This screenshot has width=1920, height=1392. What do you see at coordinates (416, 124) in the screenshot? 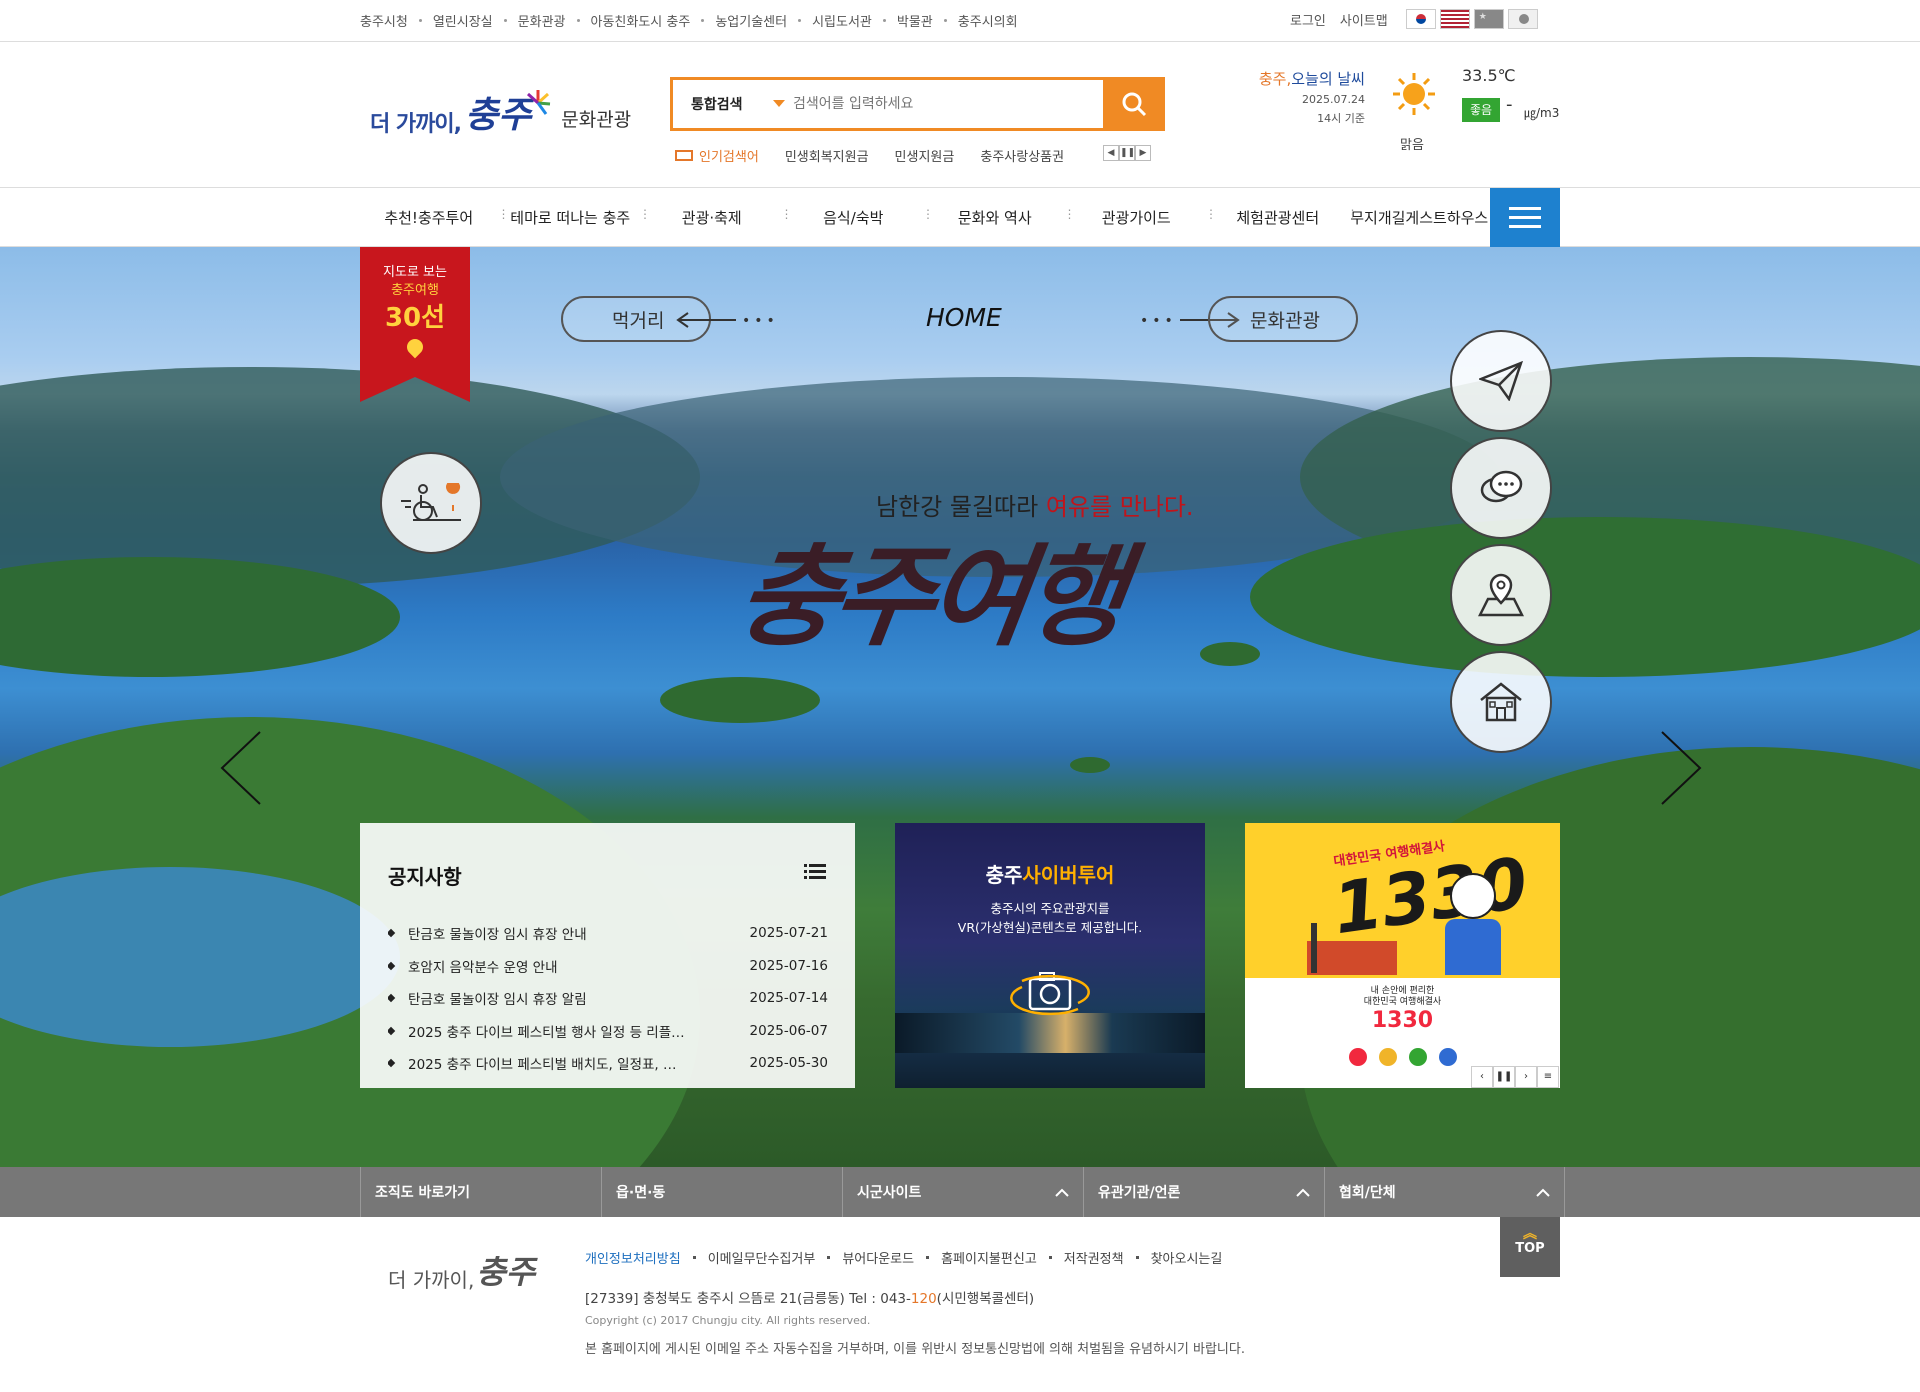
I see `logo-prefix: 더 가까이,` at bounding box center [416, 124].